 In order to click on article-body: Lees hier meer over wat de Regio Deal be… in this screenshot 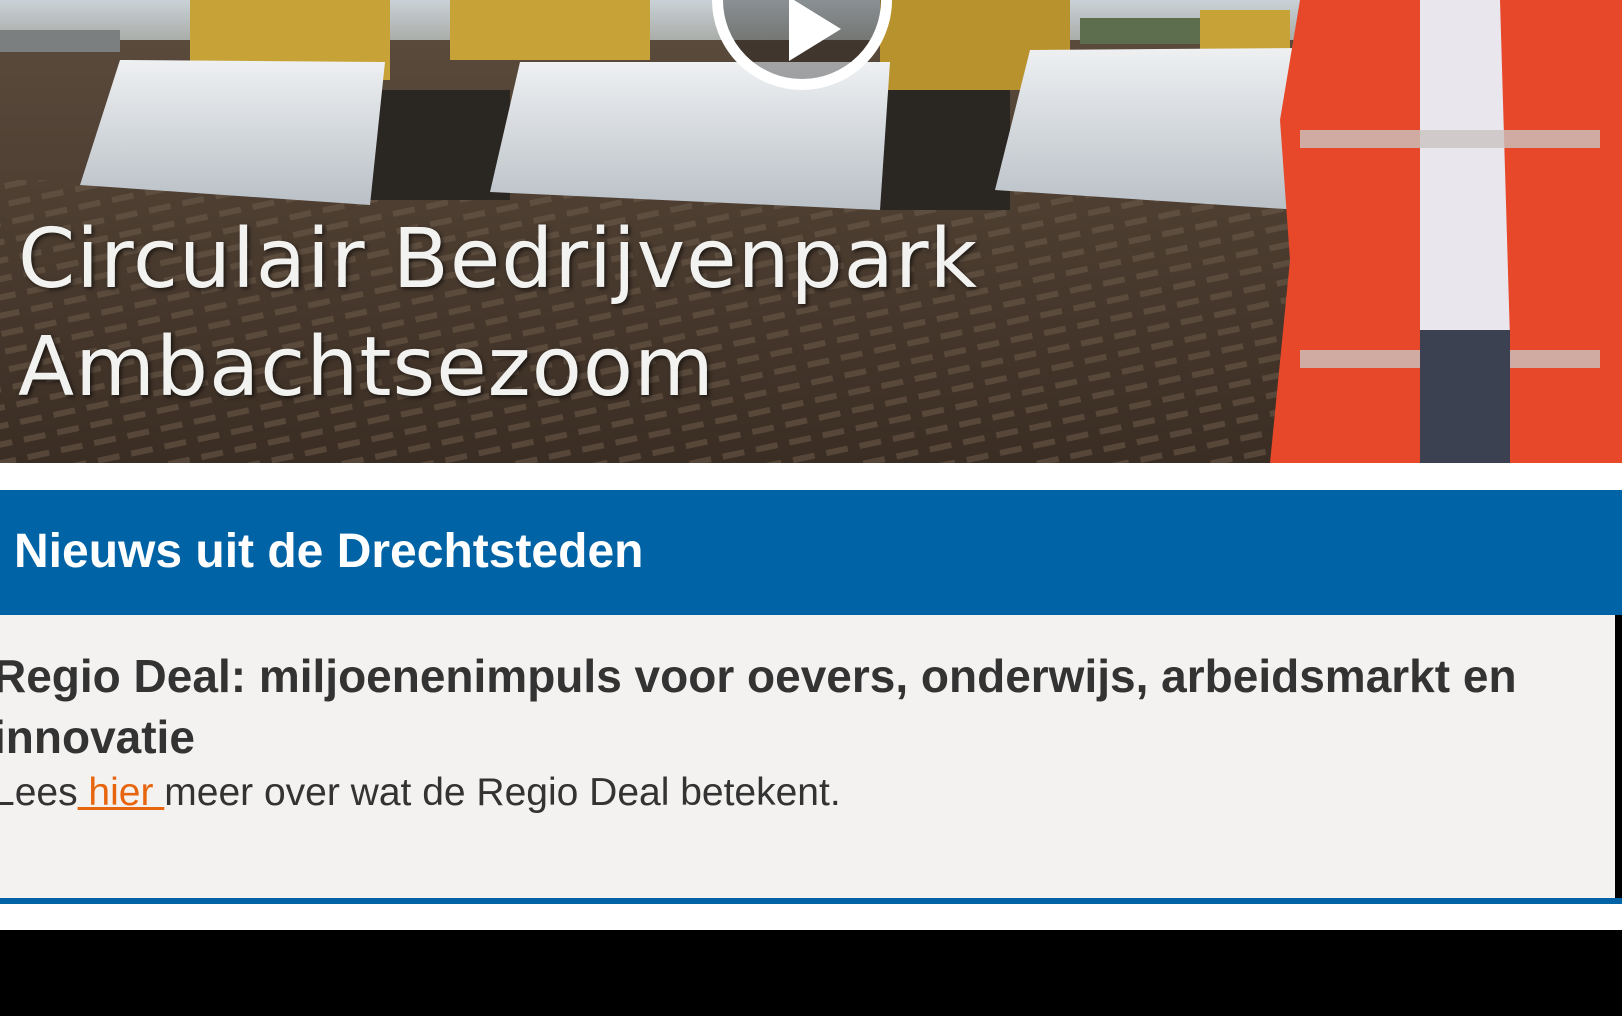, I will do `click(787, 793)`.